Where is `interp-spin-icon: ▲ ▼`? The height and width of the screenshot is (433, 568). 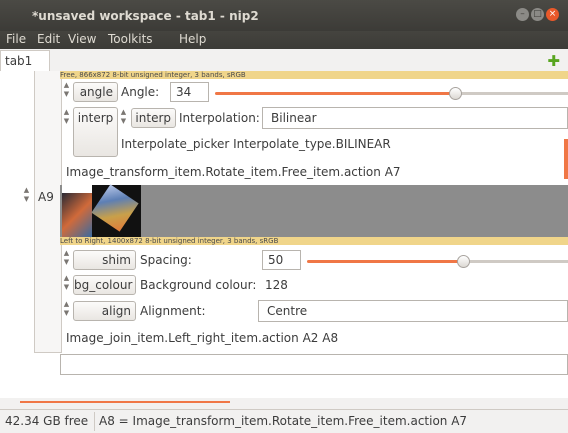
interp-spin-icon: ▲ ▼ is located at coordinates (66, 122).